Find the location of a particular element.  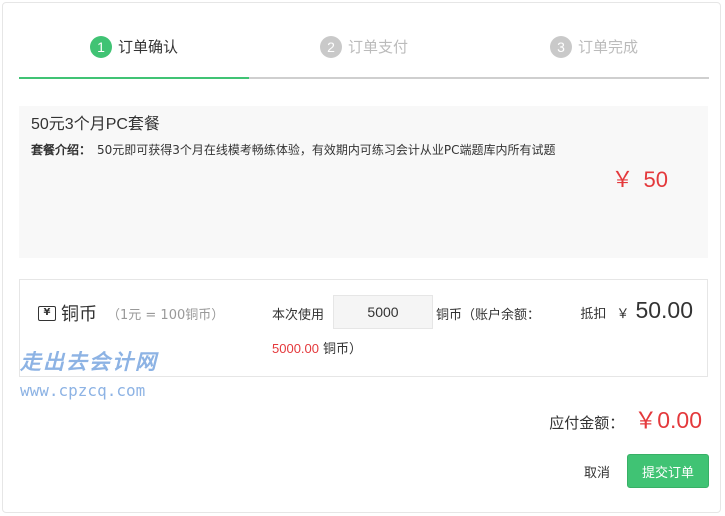

step-complete: 3 订单完成 is located at coordinates (594, 55).